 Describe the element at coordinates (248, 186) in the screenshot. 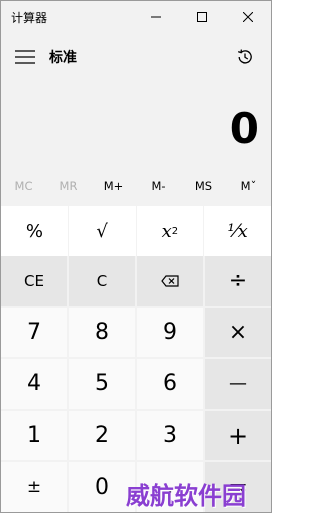

I see `memory-list-button: Mˇ` at that location.